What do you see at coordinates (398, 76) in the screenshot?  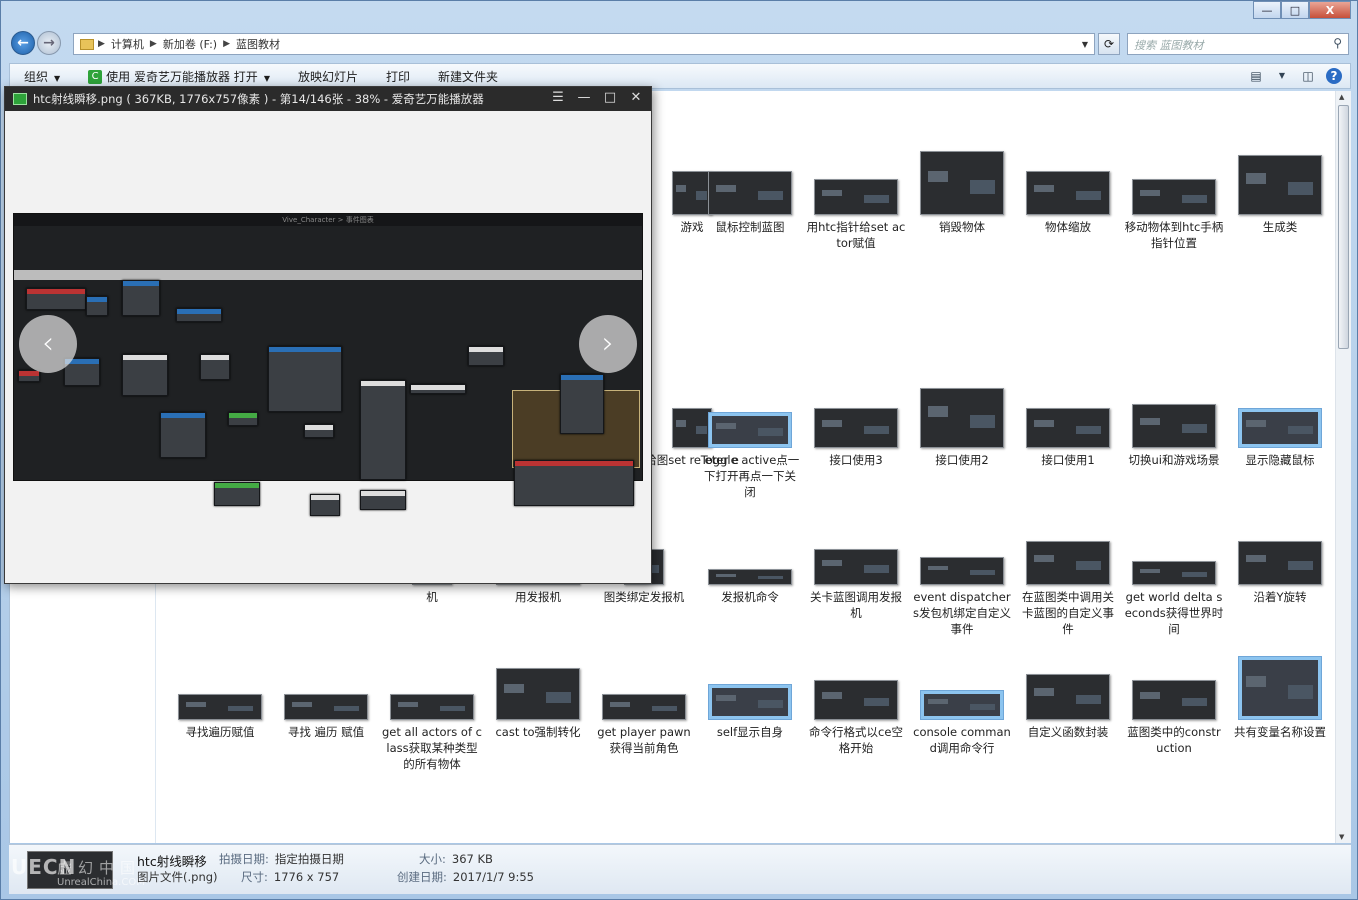 I see `print-button: 打印` at bounding box center [398, 76].